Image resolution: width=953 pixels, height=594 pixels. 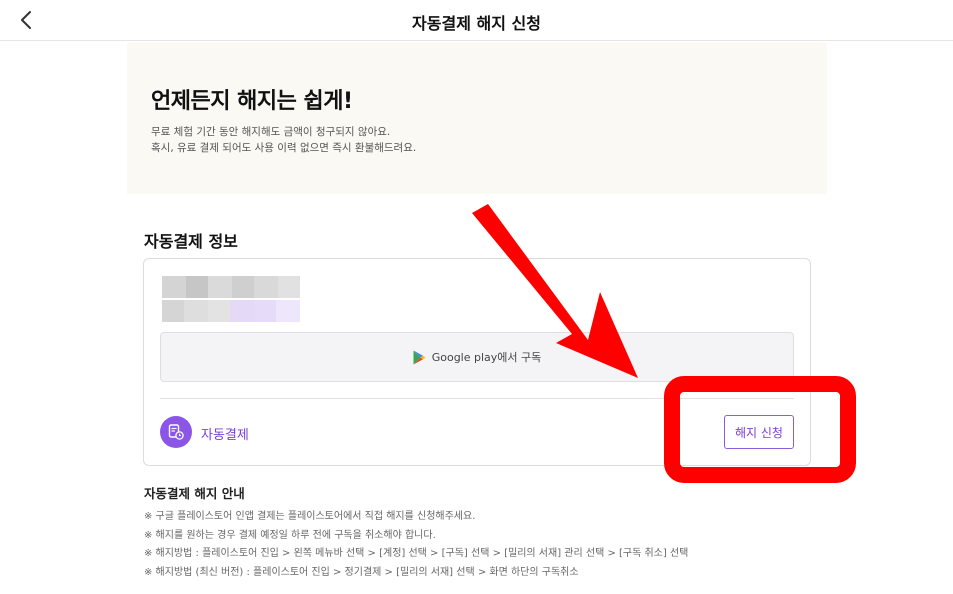 I want to click on cancel-subscription-button: 해지 신청, so click(x=759, y=432).